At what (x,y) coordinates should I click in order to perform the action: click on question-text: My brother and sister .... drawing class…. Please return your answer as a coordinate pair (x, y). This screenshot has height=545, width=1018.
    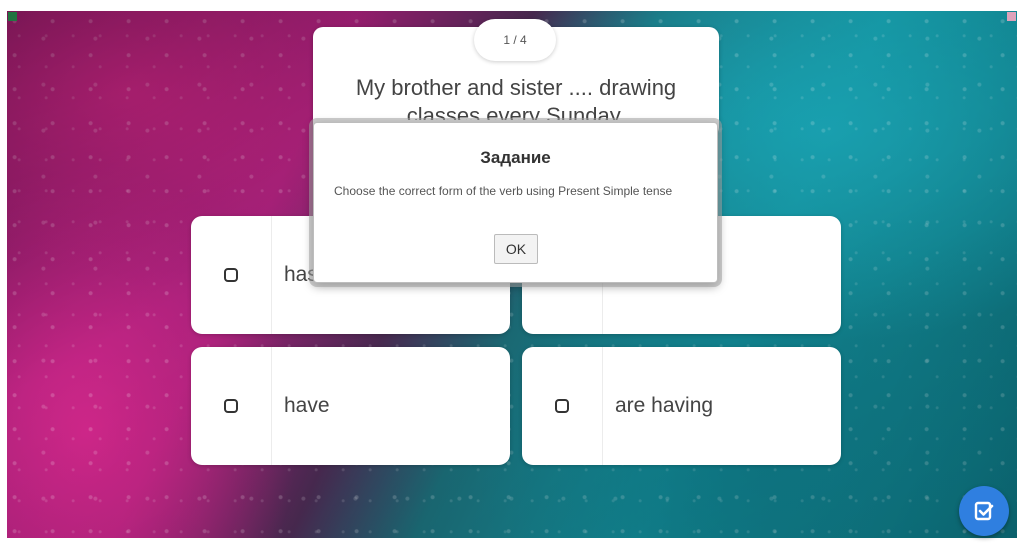
    Looking at the image, I should click on (516, 97).